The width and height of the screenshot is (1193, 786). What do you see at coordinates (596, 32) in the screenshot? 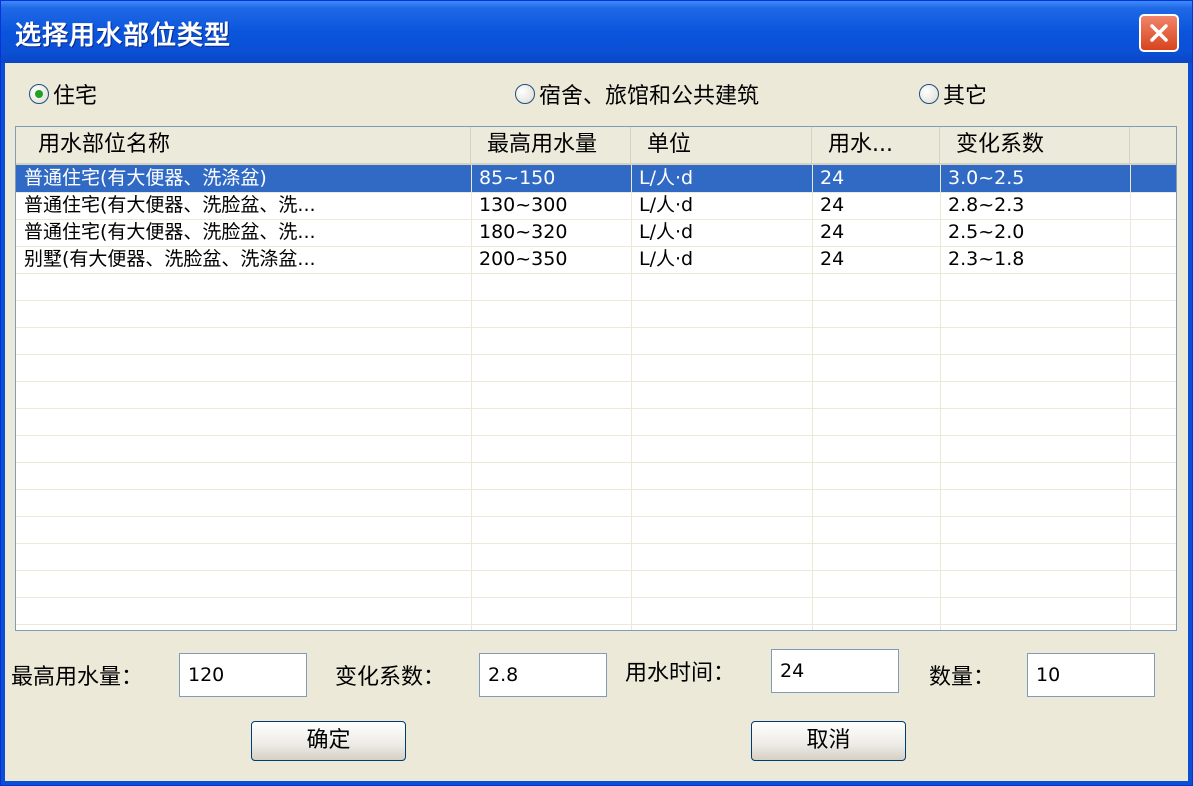
I see `title-bar: 选择用水部位类型` at bounding box center [596, 32].